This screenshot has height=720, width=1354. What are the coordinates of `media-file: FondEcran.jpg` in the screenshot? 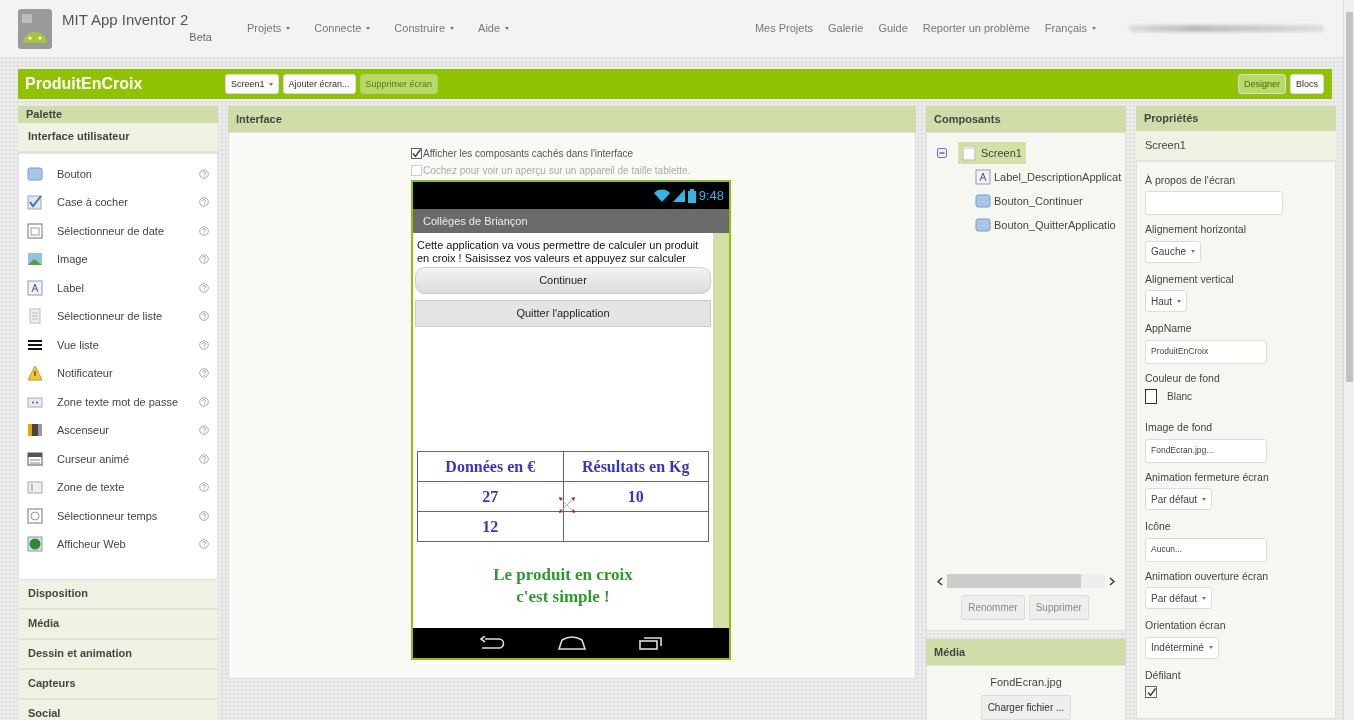 It's located at (1026, 682).